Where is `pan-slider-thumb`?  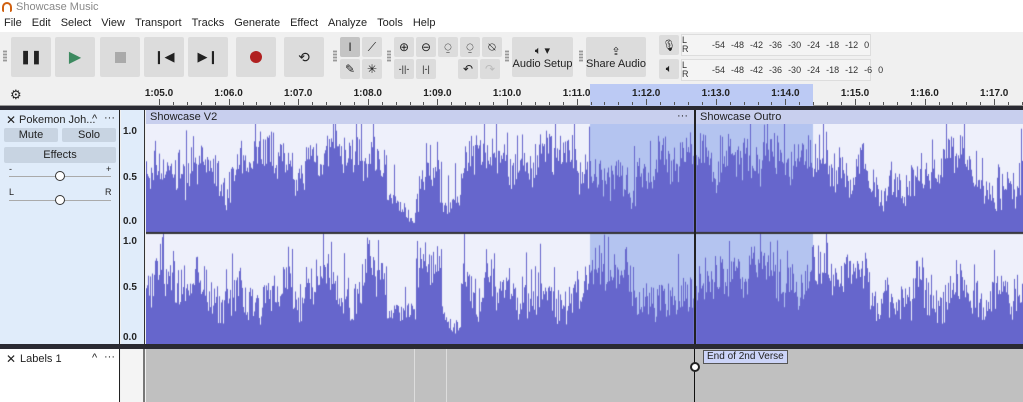
pan-slider-thumb is located at coordinates (60, 200).